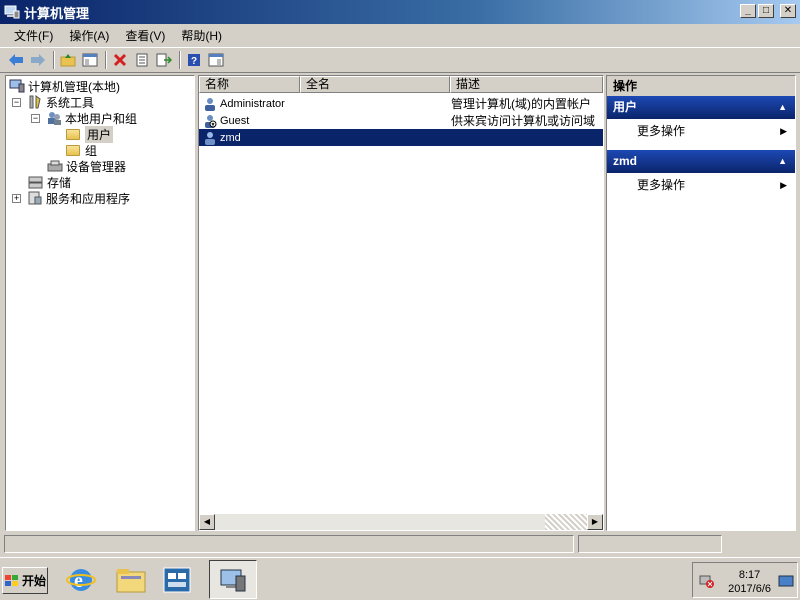 Image resolution: width=800 pixels, height=600 pixels. I want to click on show-hide-tree-icon, so click(90, 60).